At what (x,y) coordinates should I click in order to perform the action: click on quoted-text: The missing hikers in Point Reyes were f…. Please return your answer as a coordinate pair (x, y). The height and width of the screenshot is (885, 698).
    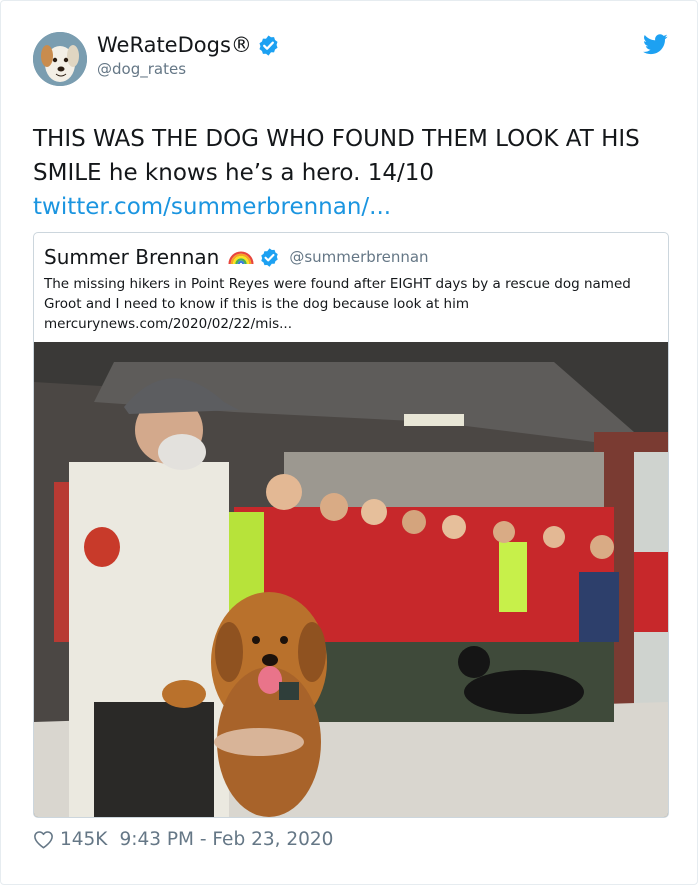
    Looking at the image, I should click on (337, 294).